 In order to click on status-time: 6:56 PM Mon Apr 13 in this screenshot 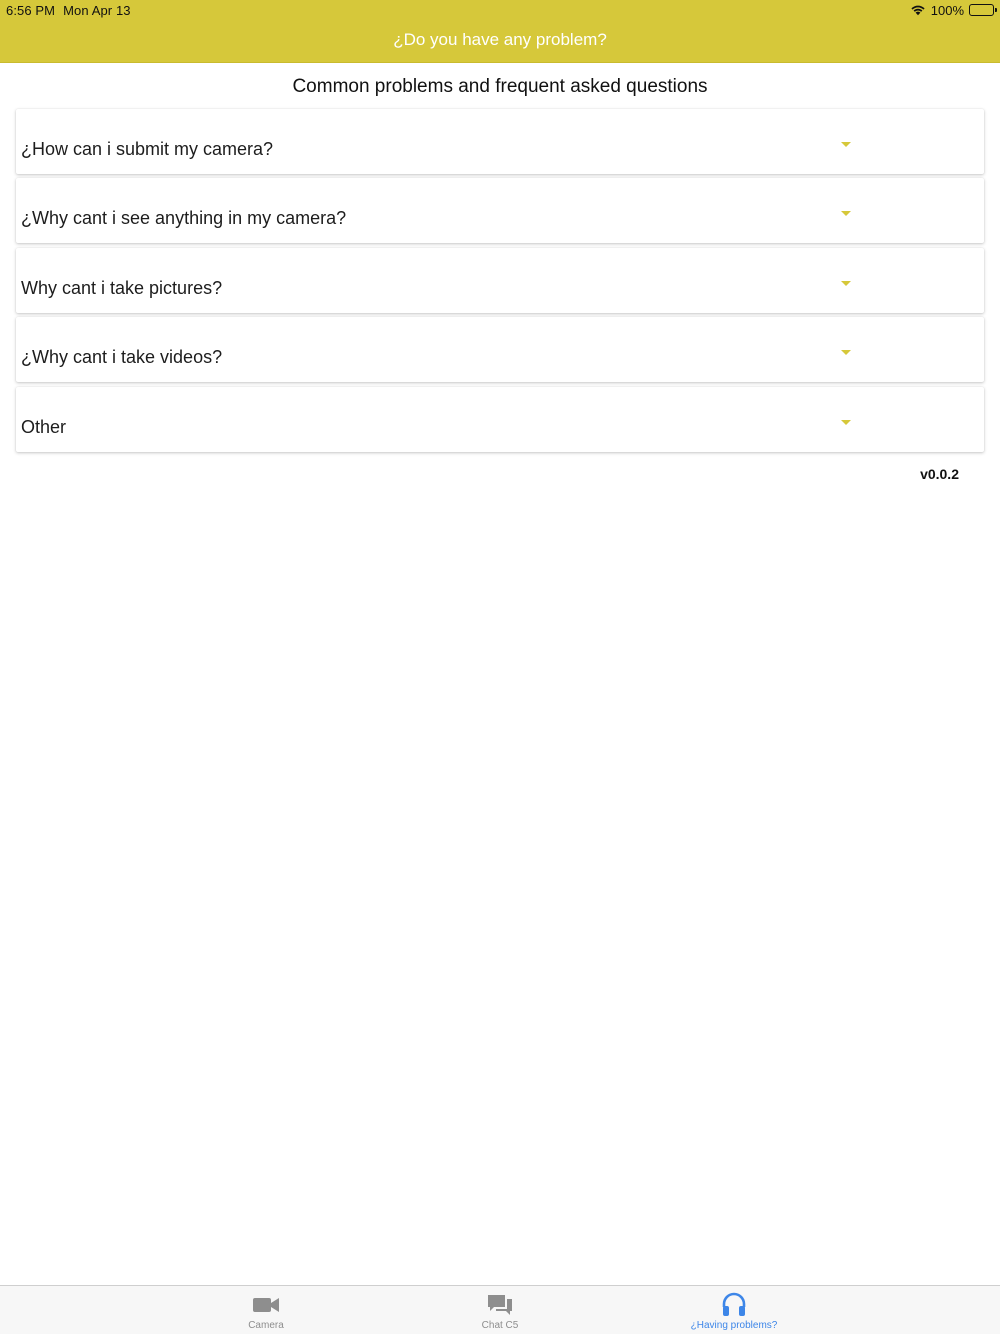, I will do `click(68, 10)`.